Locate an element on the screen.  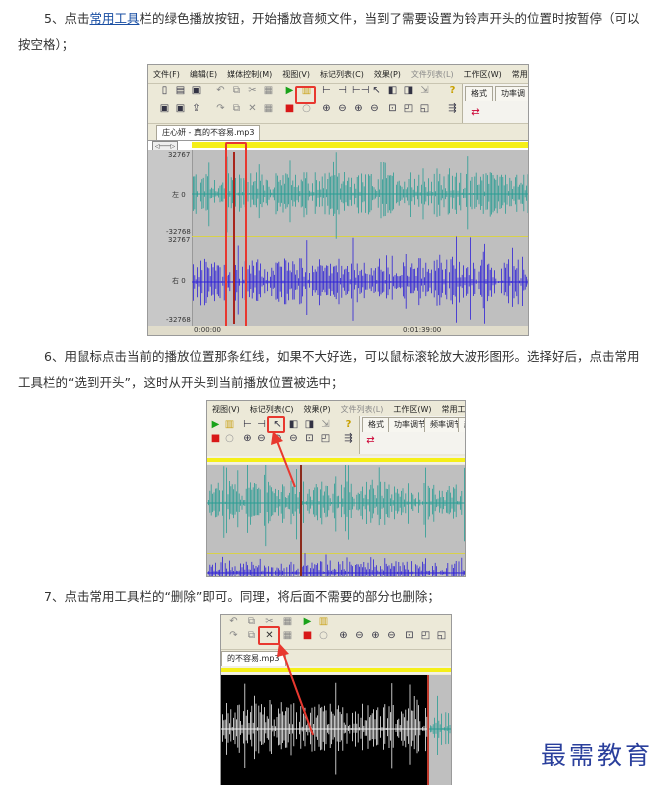
zoom-out-icon-2: ⊖ is located at coordinates (261, 438).